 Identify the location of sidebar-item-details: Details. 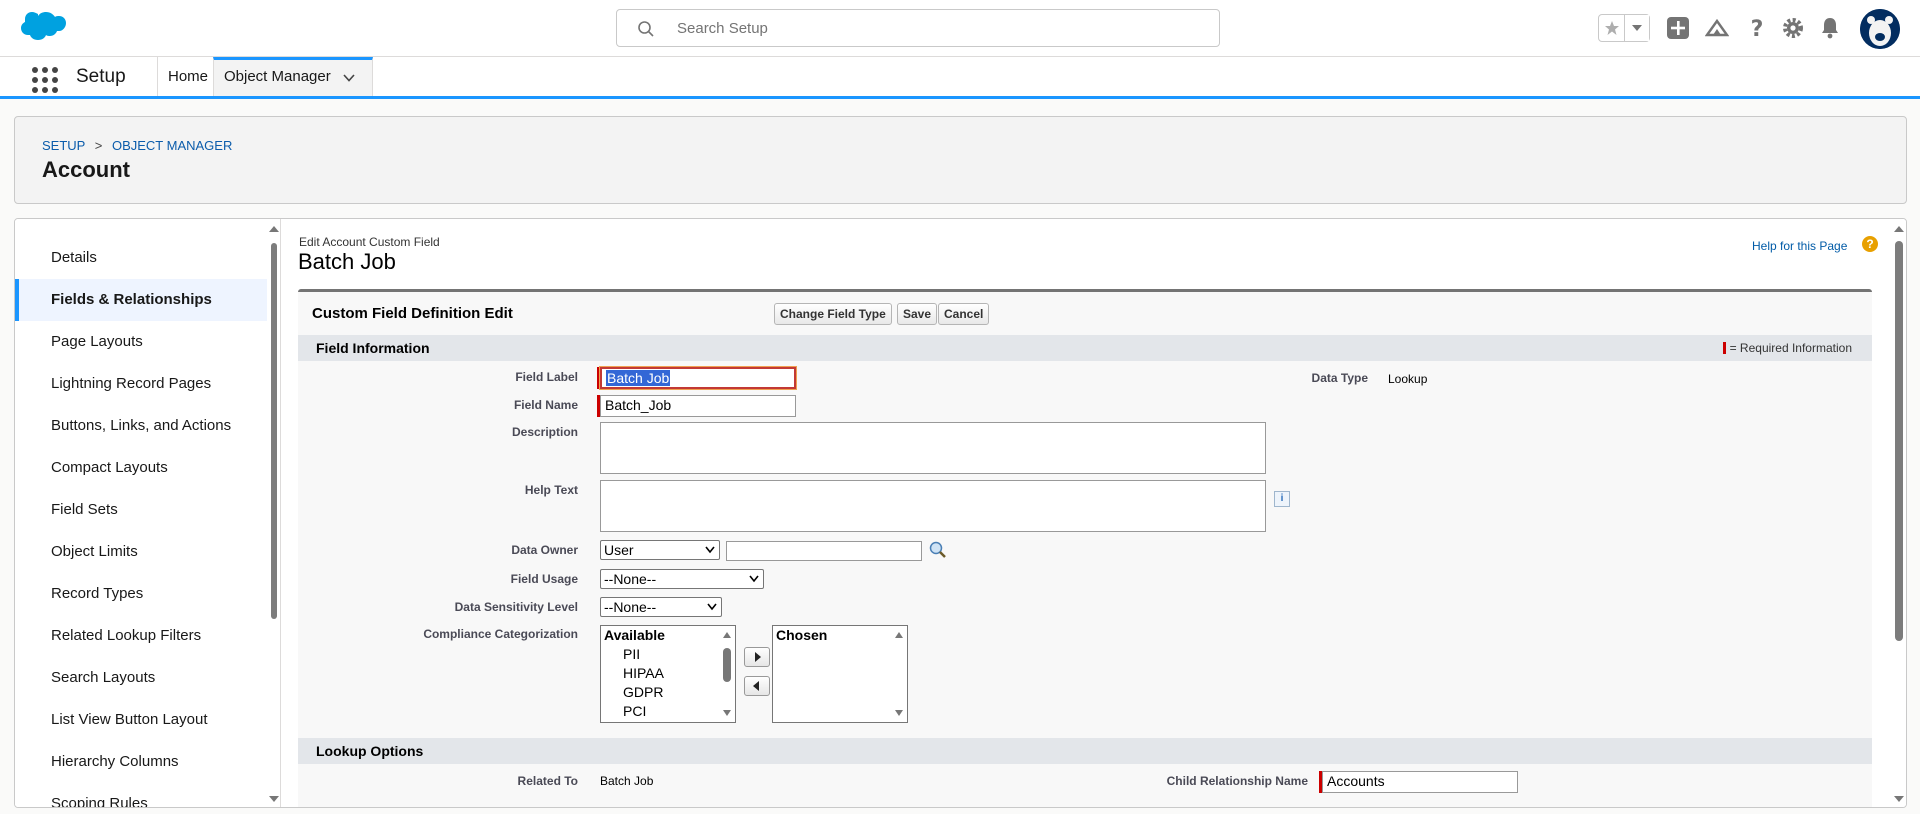
(141, 258).